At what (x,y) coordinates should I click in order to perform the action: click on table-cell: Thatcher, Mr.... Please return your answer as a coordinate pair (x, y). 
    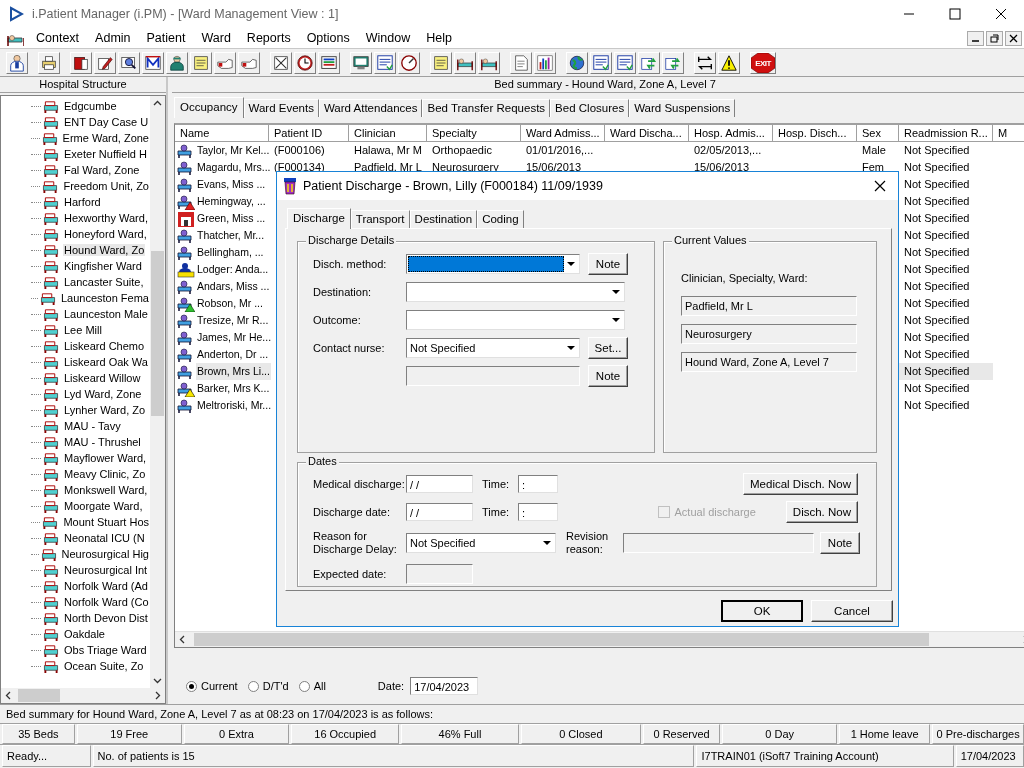
    Looking at the image, I should click on (231, 235).